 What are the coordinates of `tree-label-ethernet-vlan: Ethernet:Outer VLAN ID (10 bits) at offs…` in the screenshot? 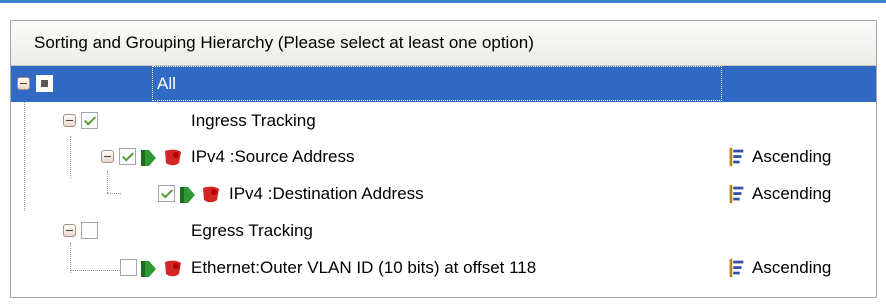 It's located at (364, 267).